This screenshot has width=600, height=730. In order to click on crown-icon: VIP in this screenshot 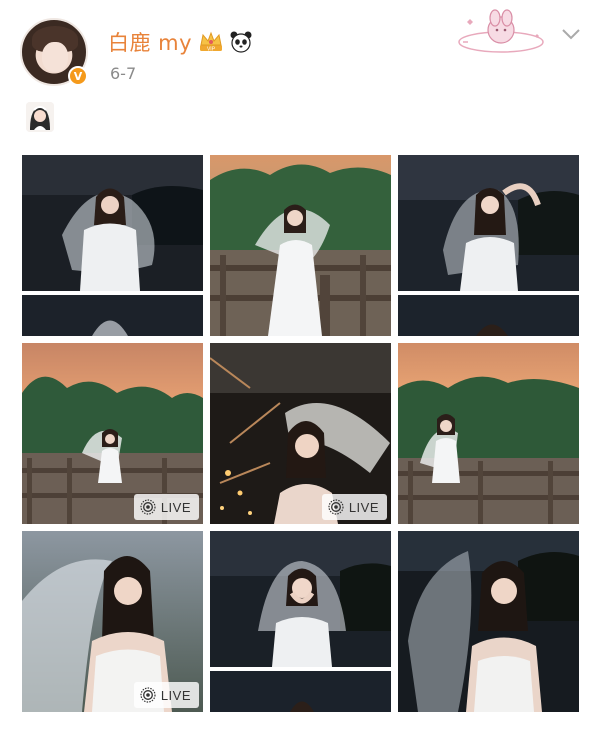, I will do `click(211, 42)`.